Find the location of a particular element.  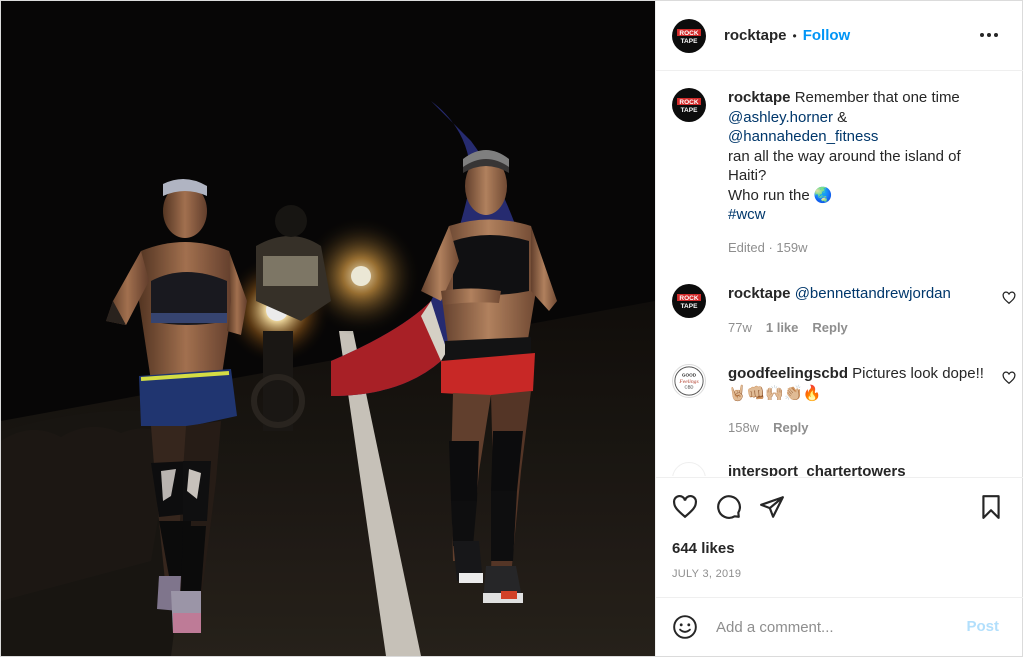

post-comment-button: Post is located at coordinates (982, 626).